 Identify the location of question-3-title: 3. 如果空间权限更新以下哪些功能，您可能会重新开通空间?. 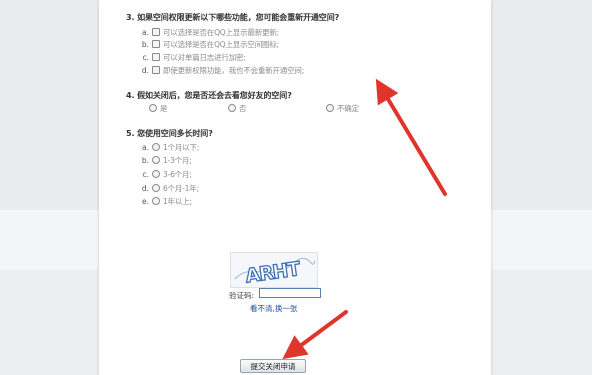
(233, 17).